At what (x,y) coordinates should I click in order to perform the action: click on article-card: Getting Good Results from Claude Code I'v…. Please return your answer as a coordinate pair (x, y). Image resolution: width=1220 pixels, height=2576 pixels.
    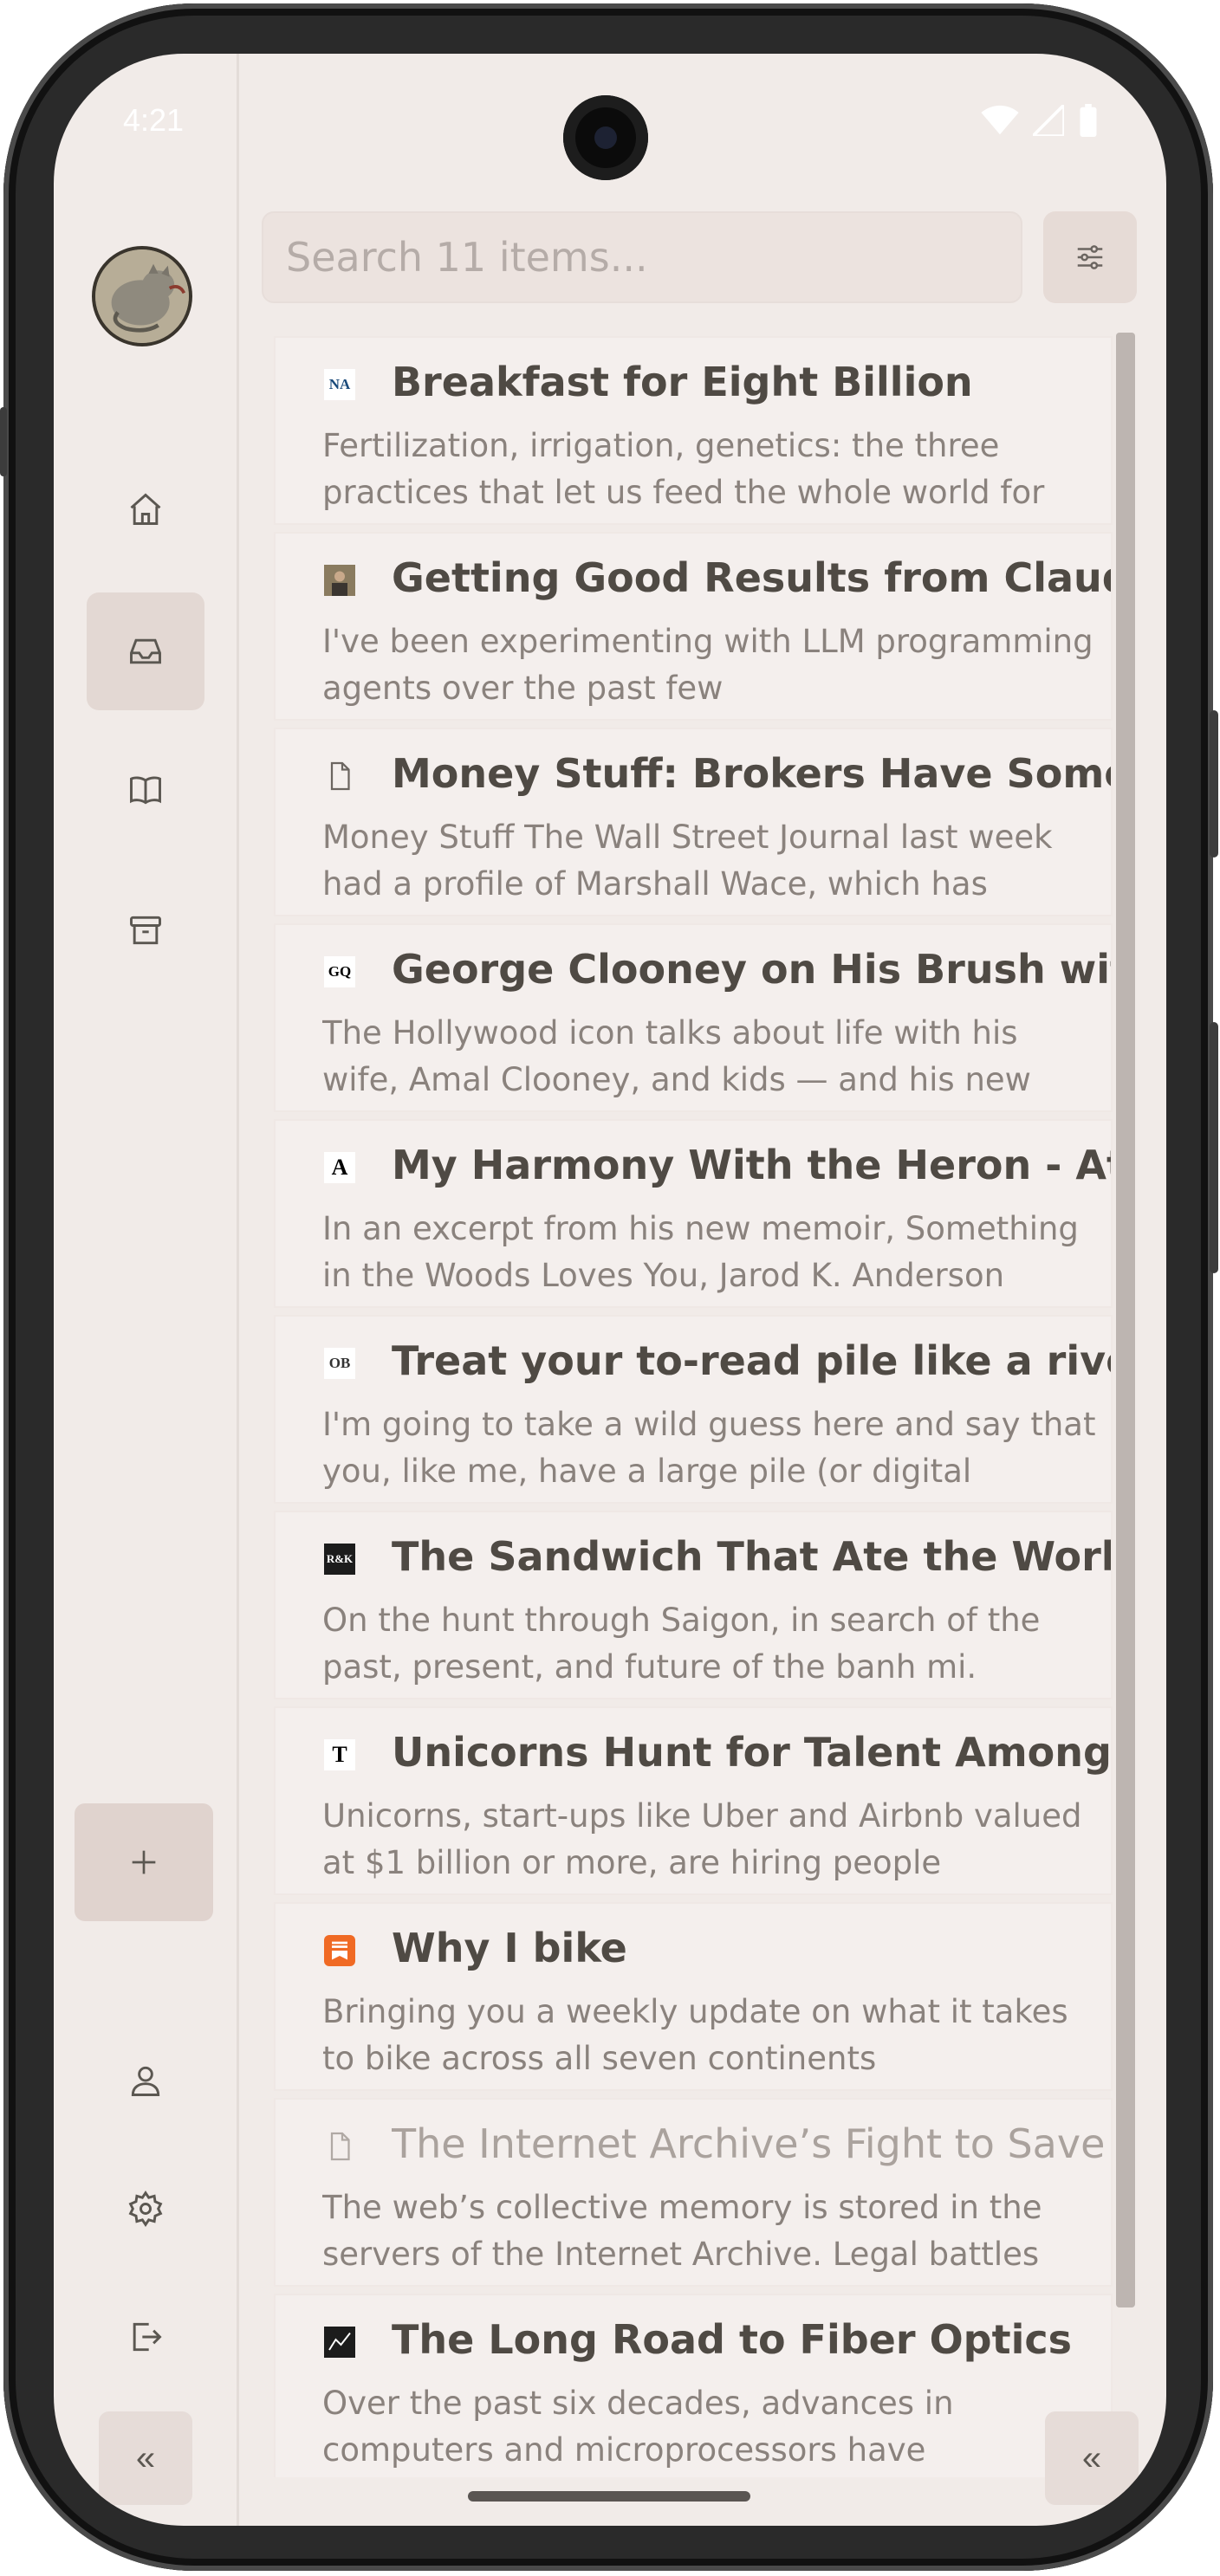
    Looking at the image, I should click on (693, 626).